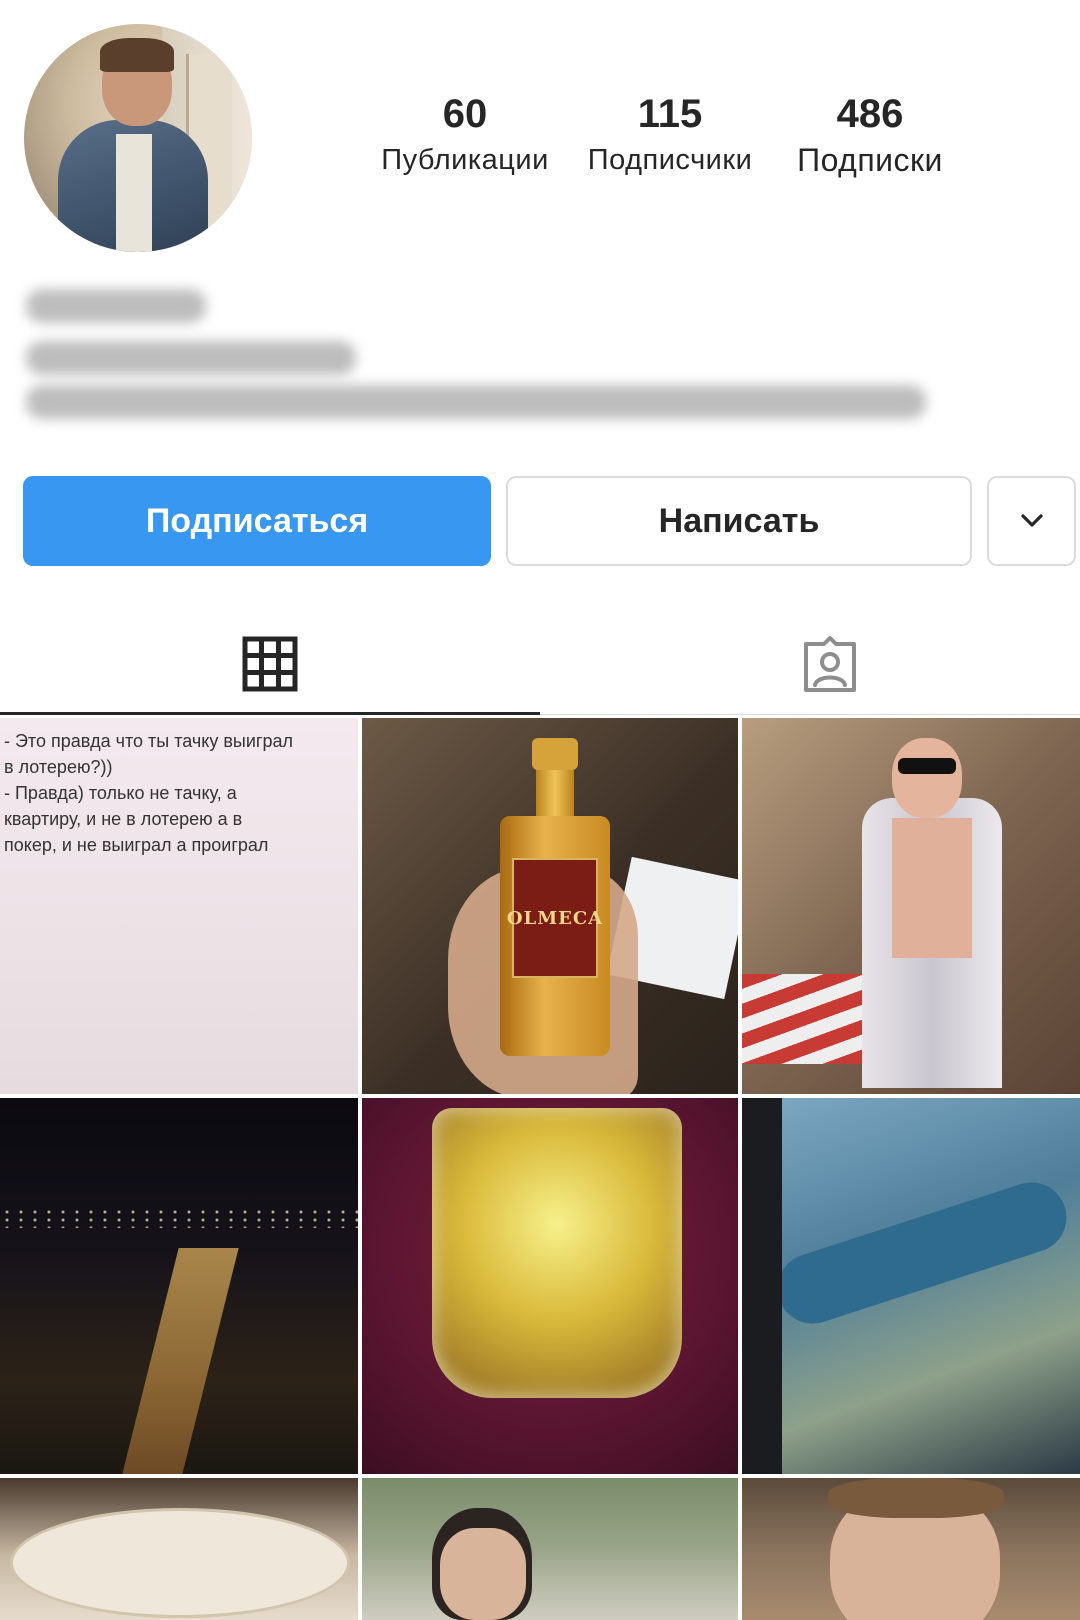 The width and height of the screenshot is (1080, 1620). I want to click on avatar-person-shirt, so click(134, 193).